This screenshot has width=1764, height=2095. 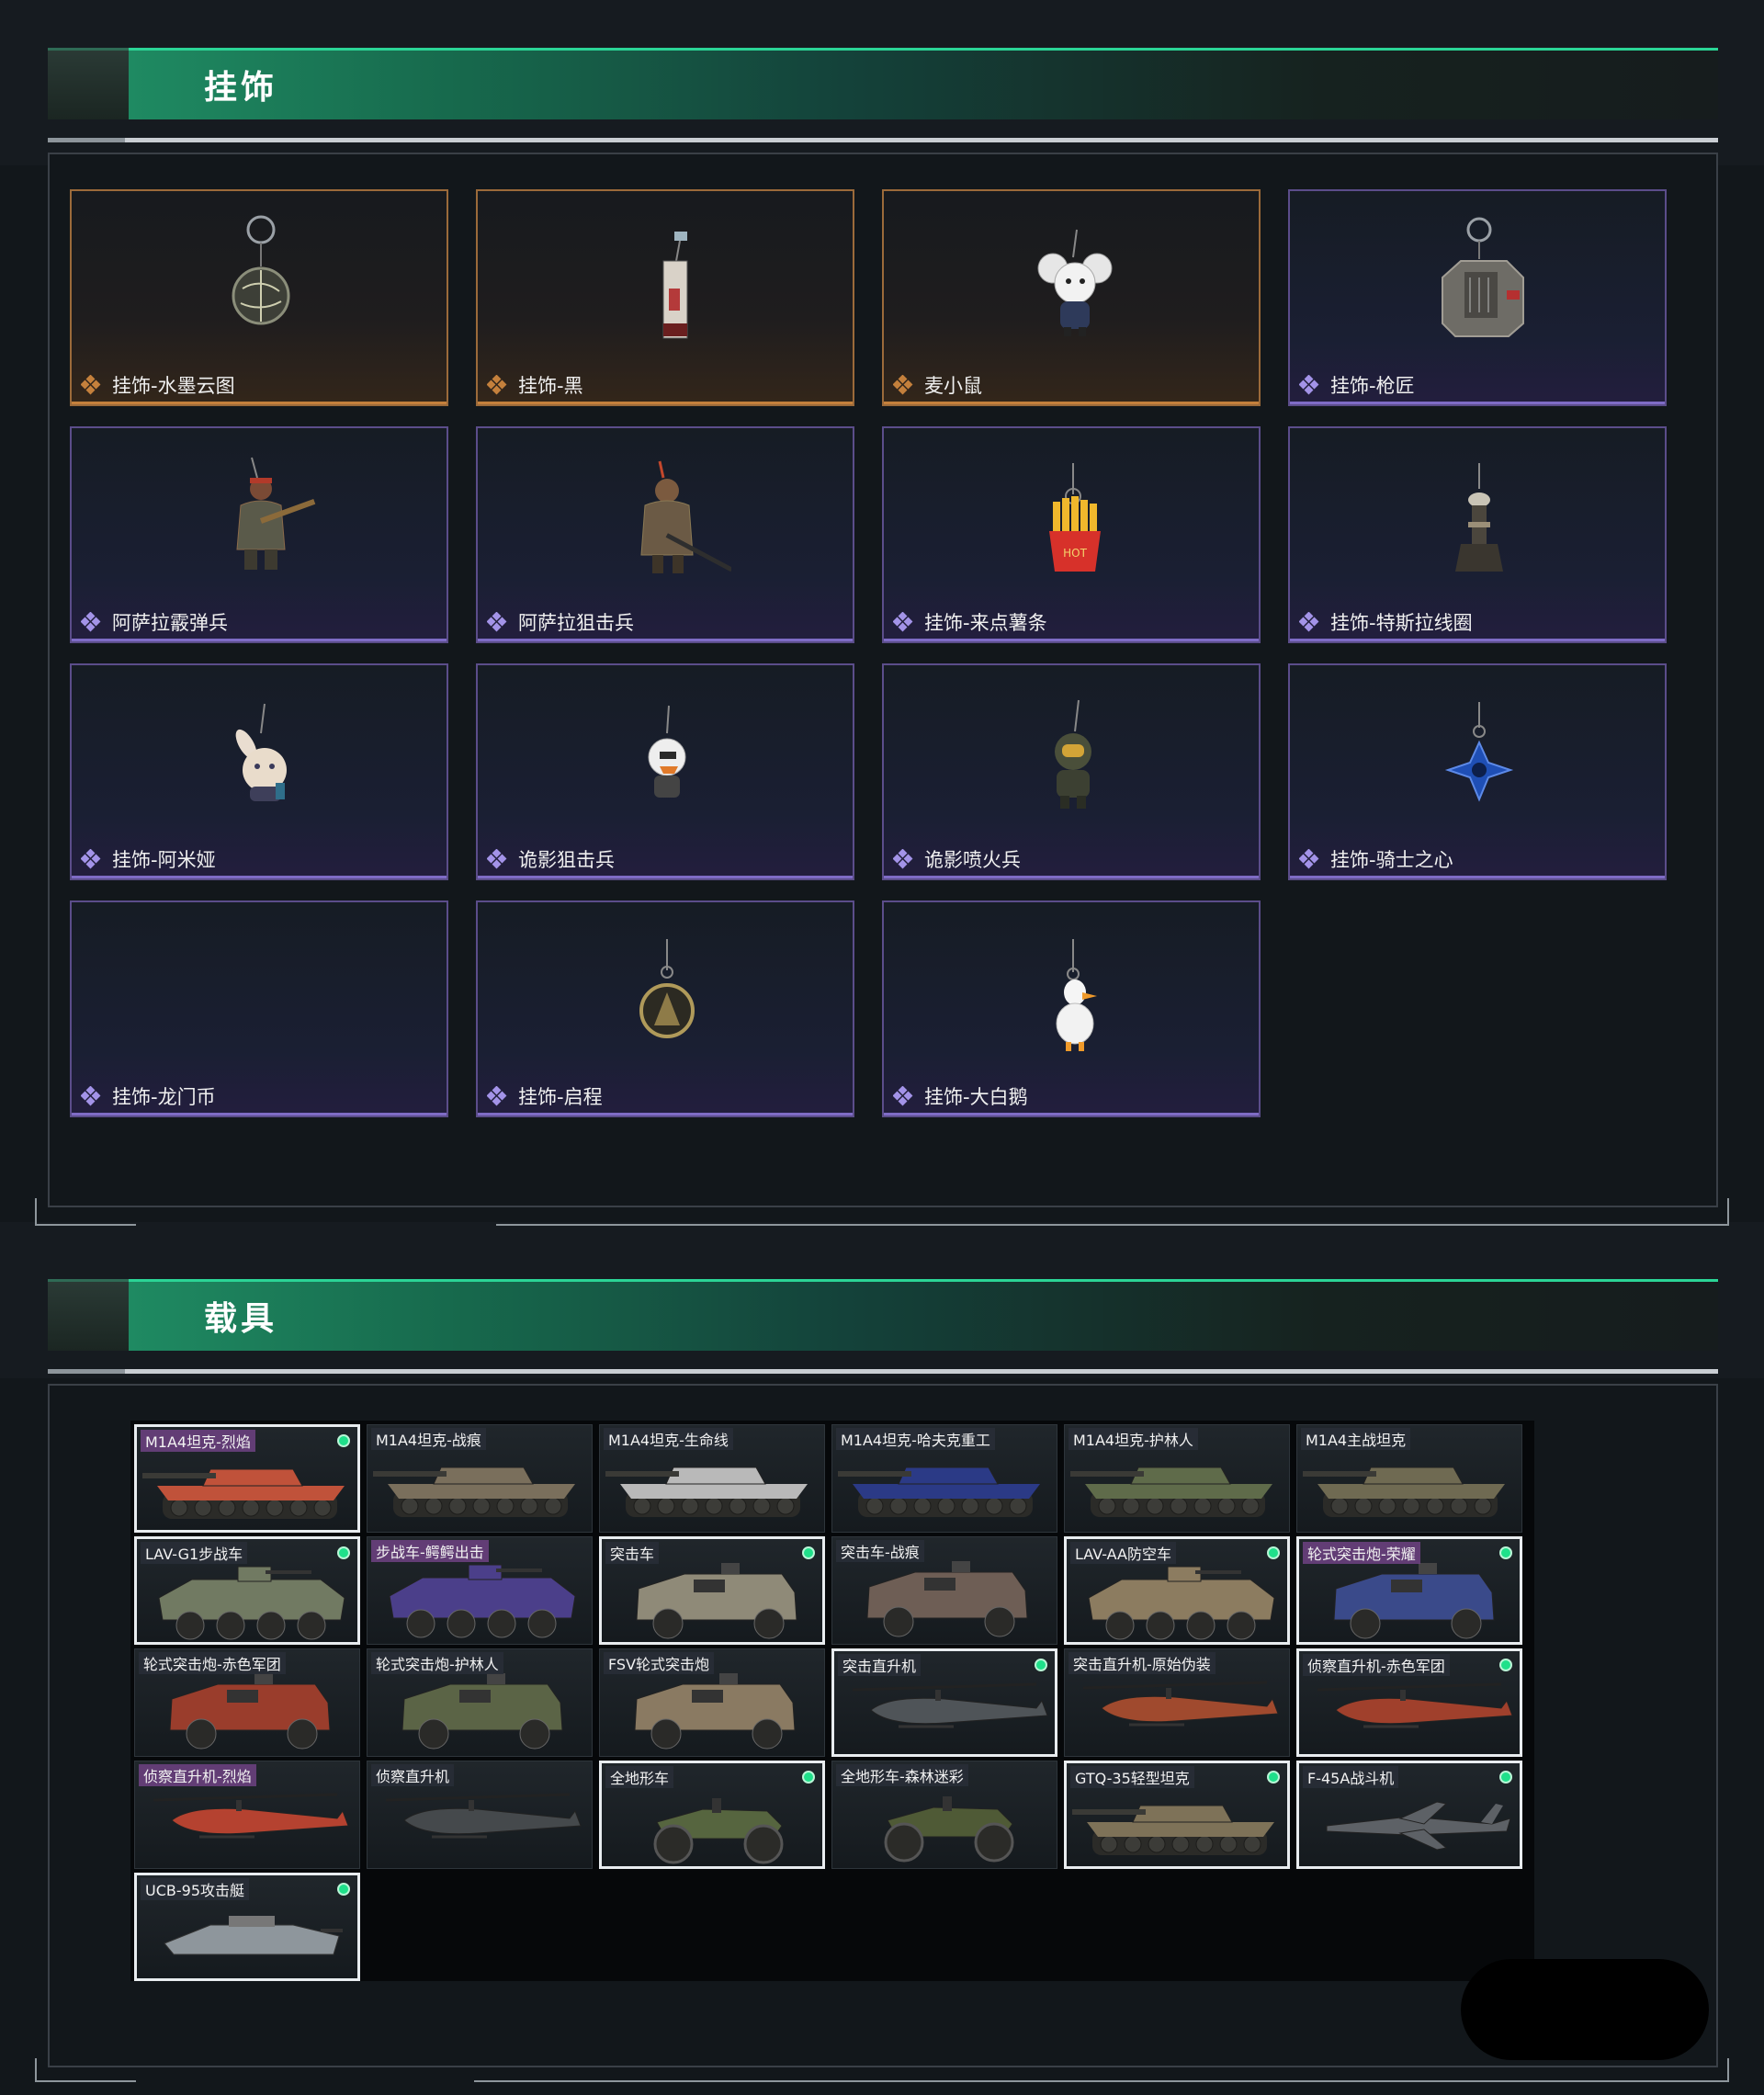 What do you see at coordinates (665, 1008) in the screenshot?
I see `charm-card: 挂饰-启程` at bounding box center [665, 1008].